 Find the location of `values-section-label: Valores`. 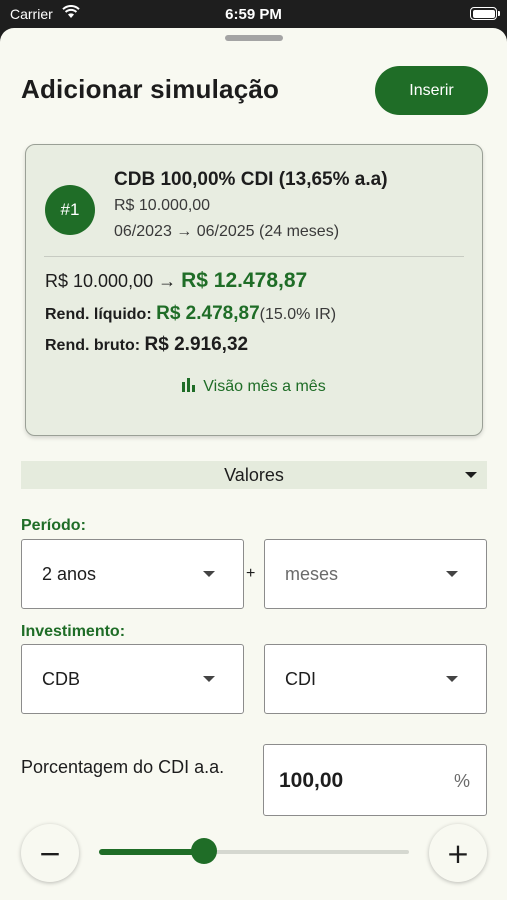

values-section-label: Valores is located at coordinates (254, 474).